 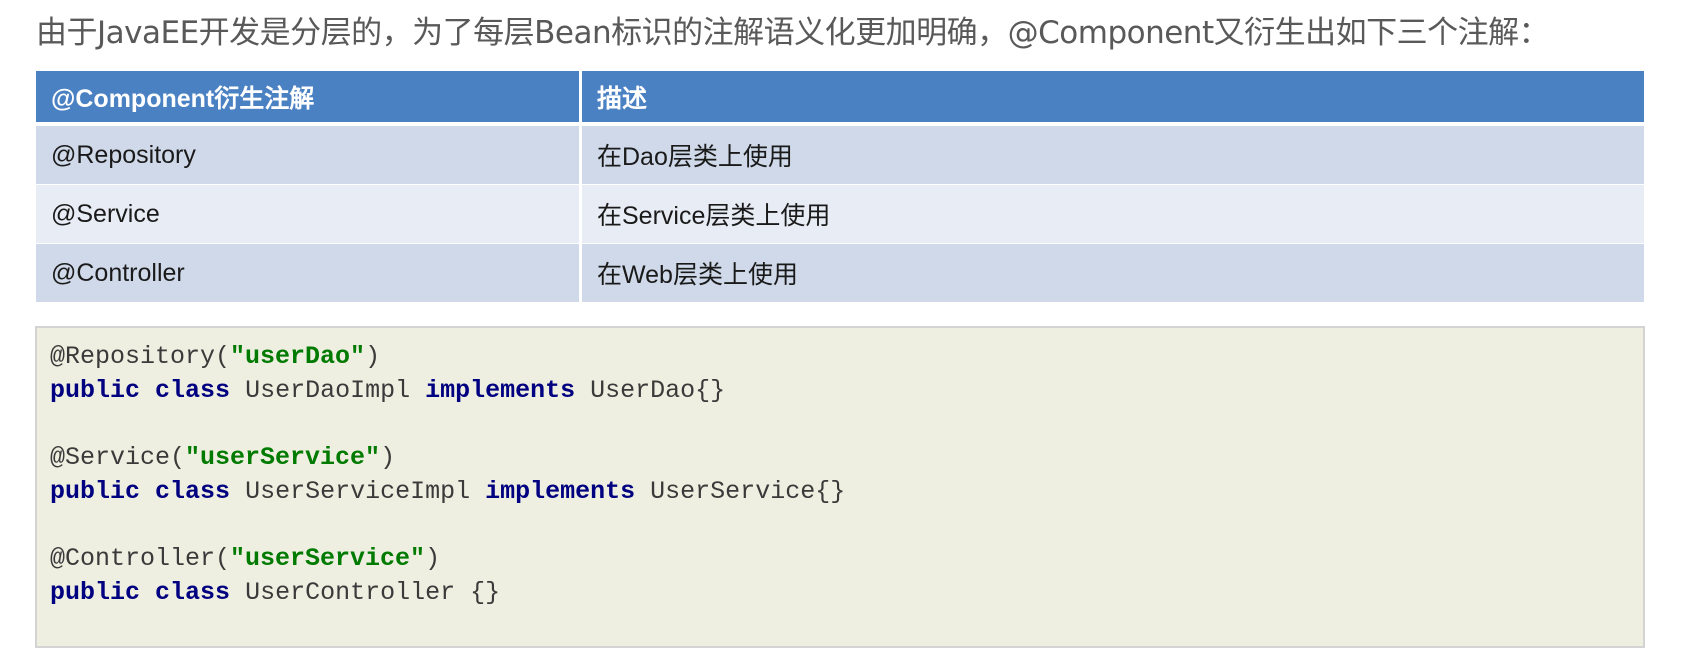 What do you see at coordinates (846, 559) in the screenshot?
I see `code-line: @Controller("userService")` at bounding box center [846, 559].